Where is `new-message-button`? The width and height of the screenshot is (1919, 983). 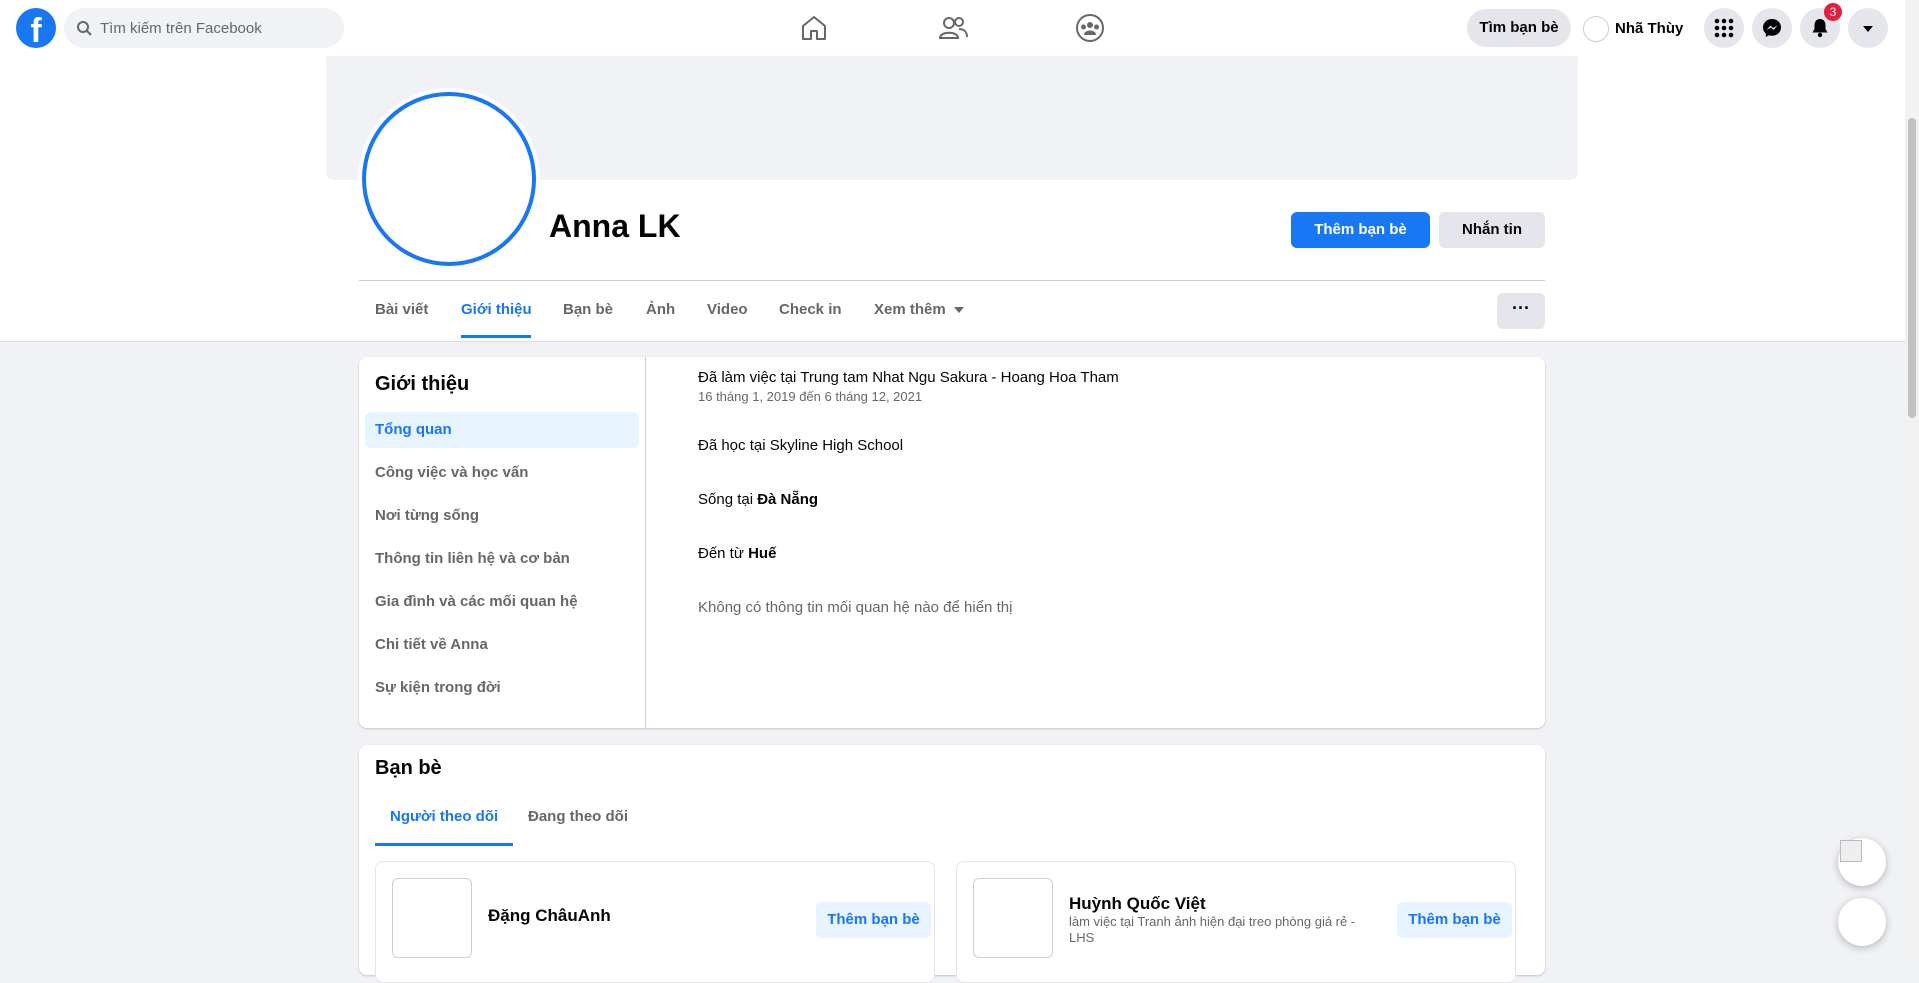 new-message-button is located at coordinates (1862, 922).